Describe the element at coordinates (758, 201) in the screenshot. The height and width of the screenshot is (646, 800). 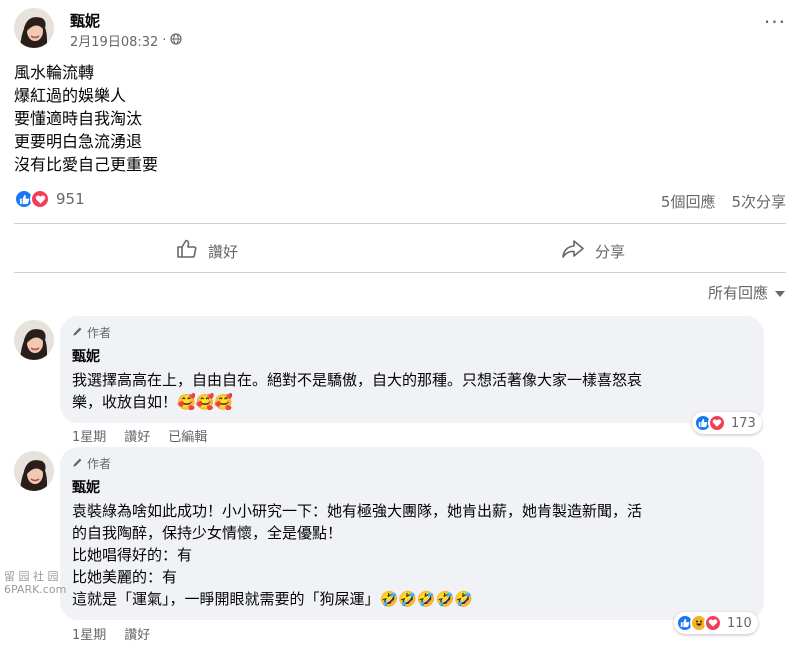
I see `share-count-link: 5次分享` at that location.